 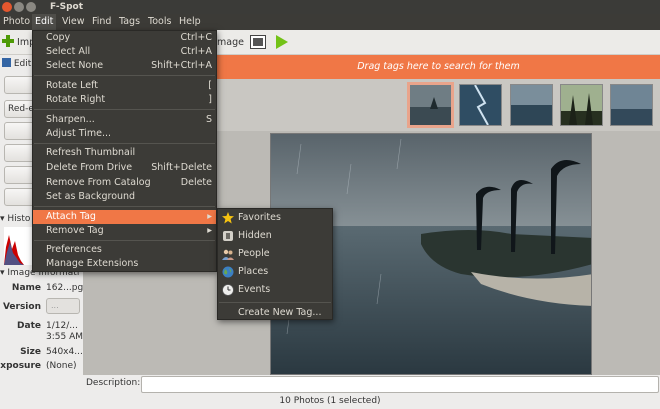 I want to click on copy-accel: Ctrl+C, so click(x=196, y=37).